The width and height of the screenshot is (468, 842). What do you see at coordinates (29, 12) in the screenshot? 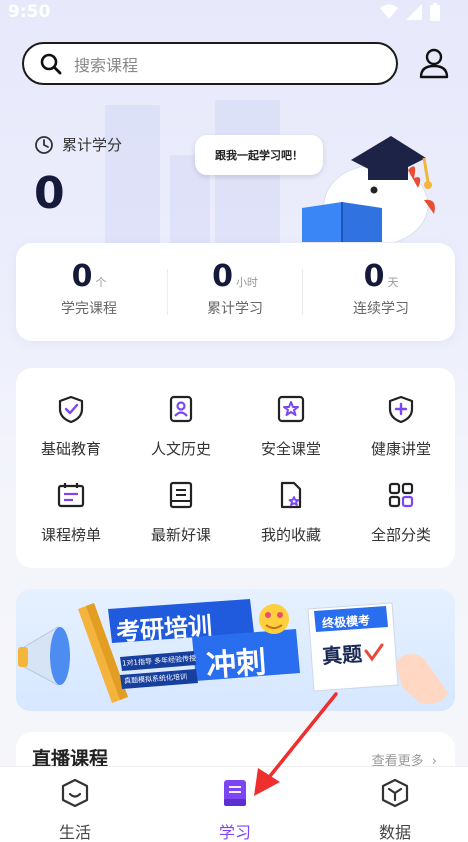
I see `status-time: 9:50` at bounding box center [29, 12].